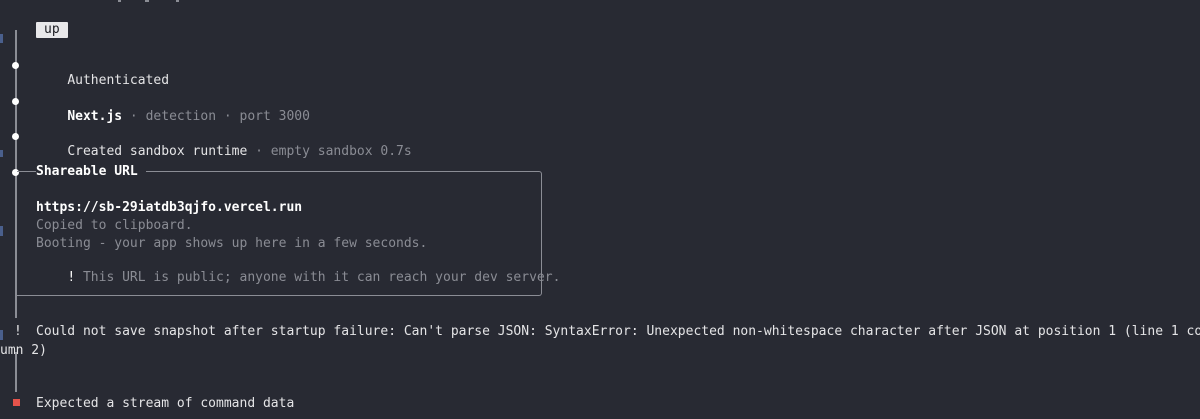  What do you see at coordinates (169, 208) in the screenshot?
I see `shareable-url-link: https://sb-29iatdb3qjfo.vercel.run` at bounding box center [169, 208].